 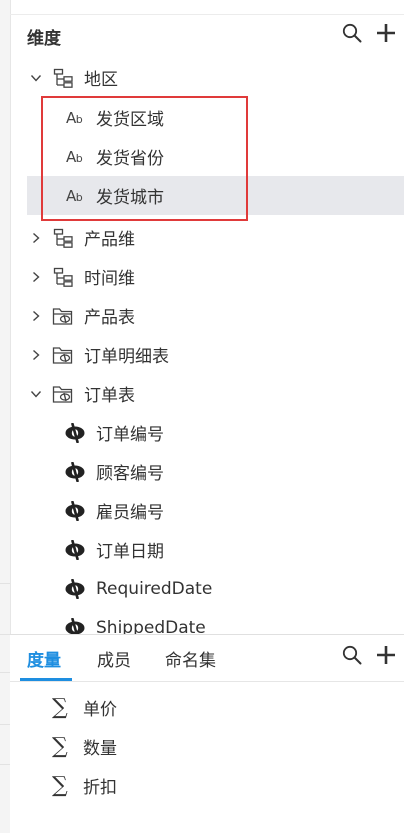 What do you see at coordinates (130, 552) in the screenshot?
I see `tree-field-label: 订单日期` at bounding box center [130, 552].